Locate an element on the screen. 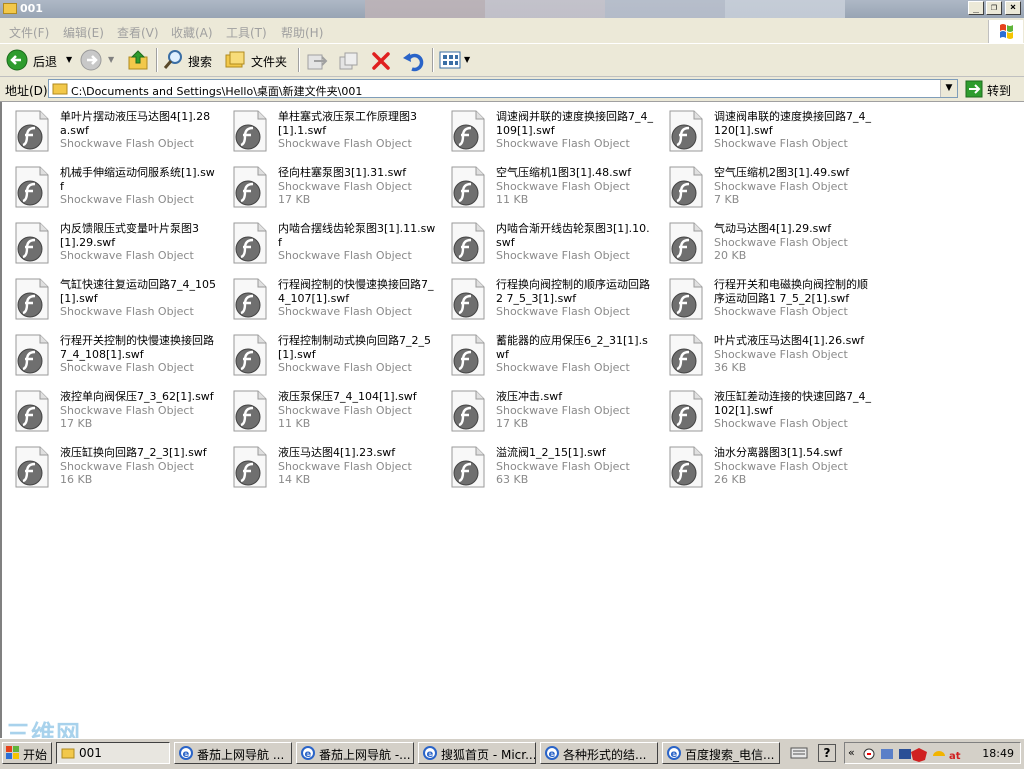 The image size is (1024, 769). up-folder-icon is located at coordinates (138, 60).